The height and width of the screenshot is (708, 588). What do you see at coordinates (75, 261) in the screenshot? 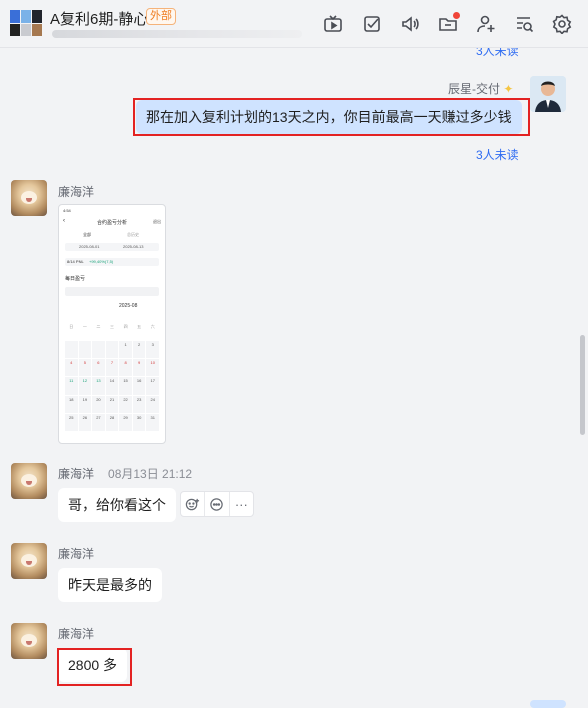
I see `screenshot-pnl-label: 8/14 PNL` at bounding box center [75, 261].